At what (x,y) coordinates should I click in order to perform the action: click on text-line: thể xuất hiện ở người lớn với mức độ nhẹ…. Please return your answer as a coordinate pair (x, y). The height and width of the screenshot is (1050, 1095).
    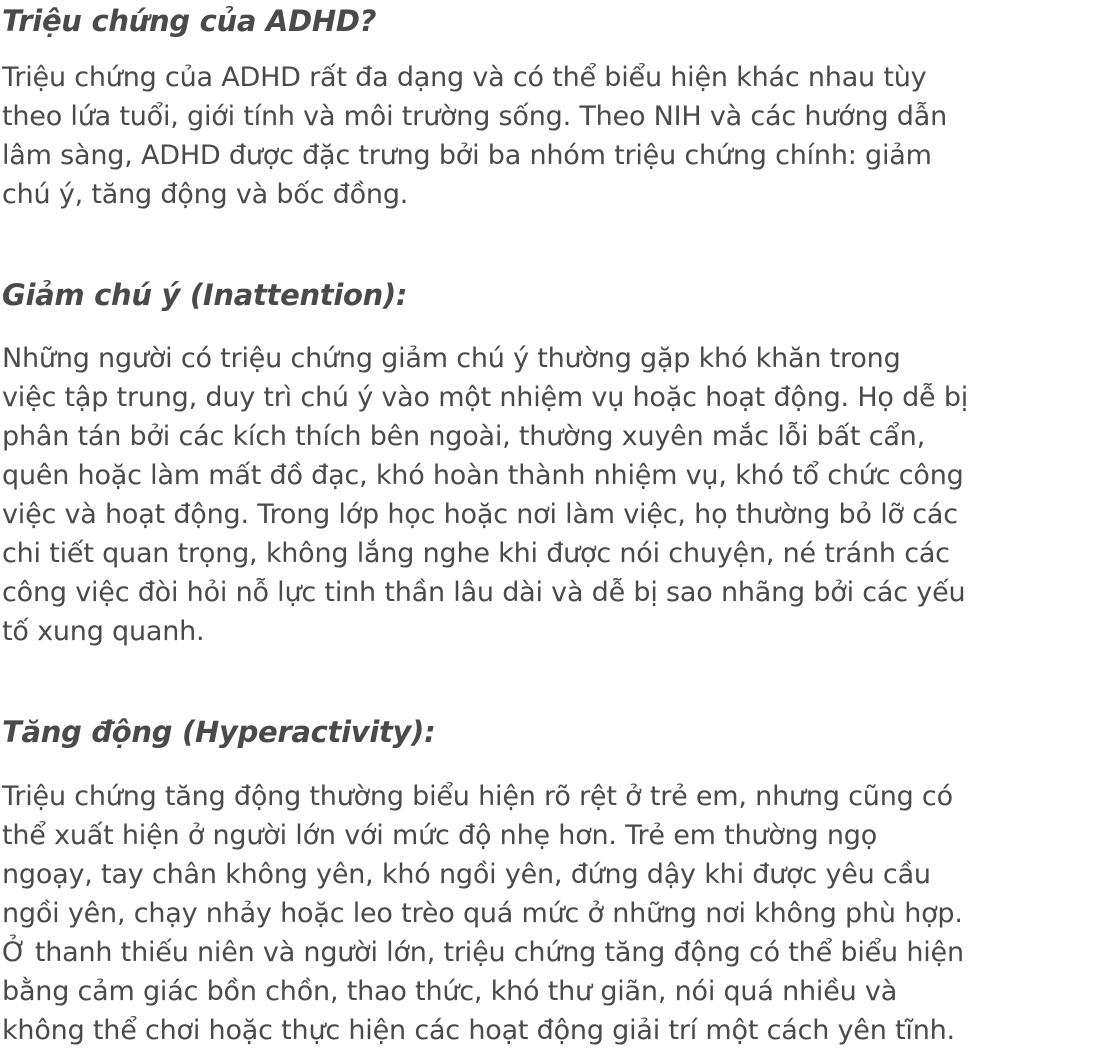
    Looking at the image, I should click on (440, 835).